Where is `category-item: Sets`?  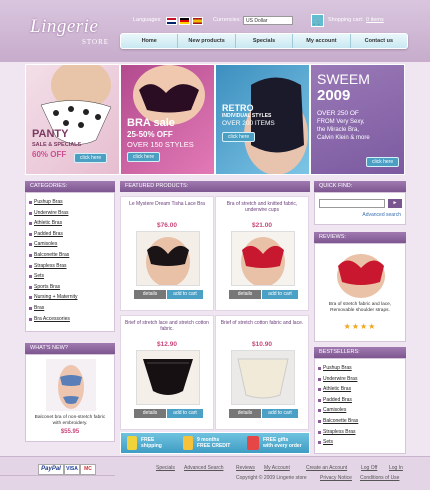
category-item: Sets is located at coordinates (70, 276).